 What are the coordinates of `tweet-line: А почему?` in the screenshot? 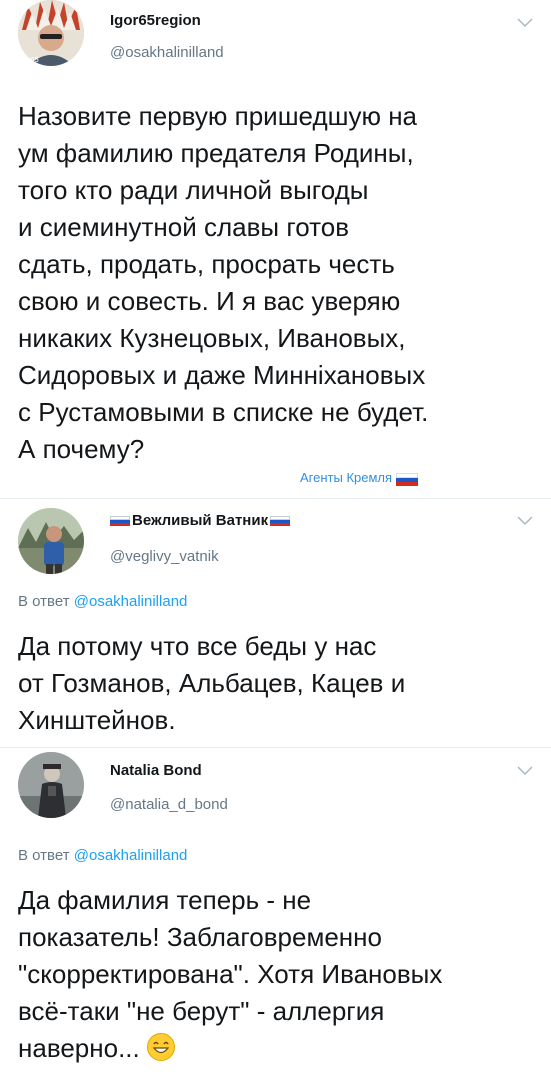 It's located at (81, 449).